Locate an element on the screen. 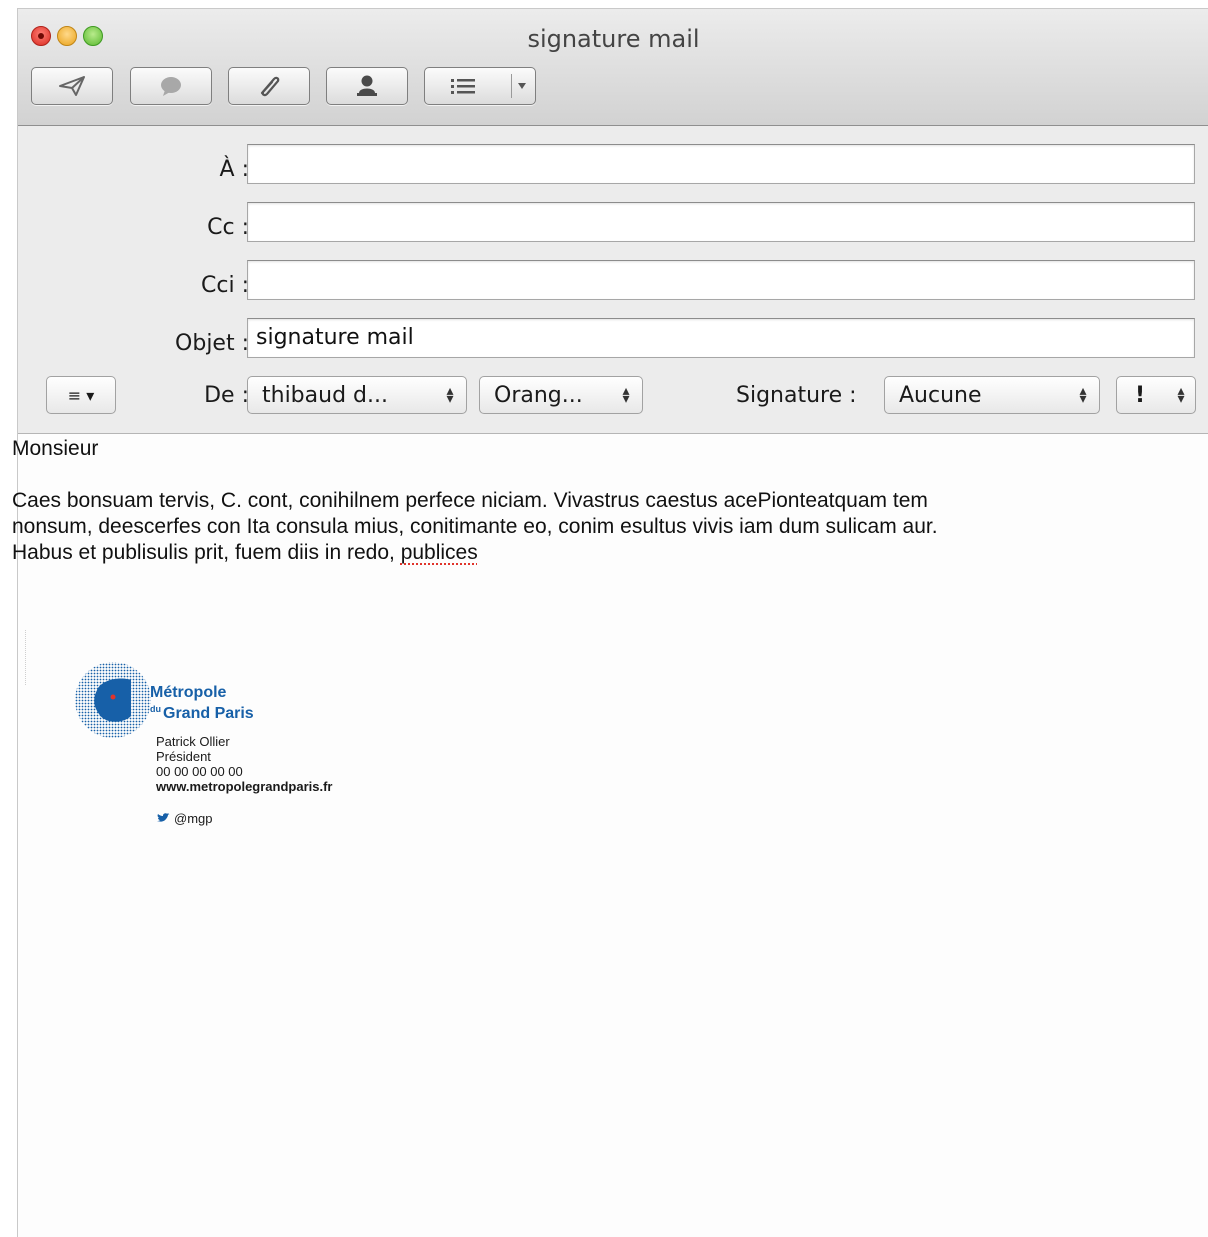 The width and height of the screenshot is (1208, 1237). paperclip-icon is located at coordinates (270, 86).